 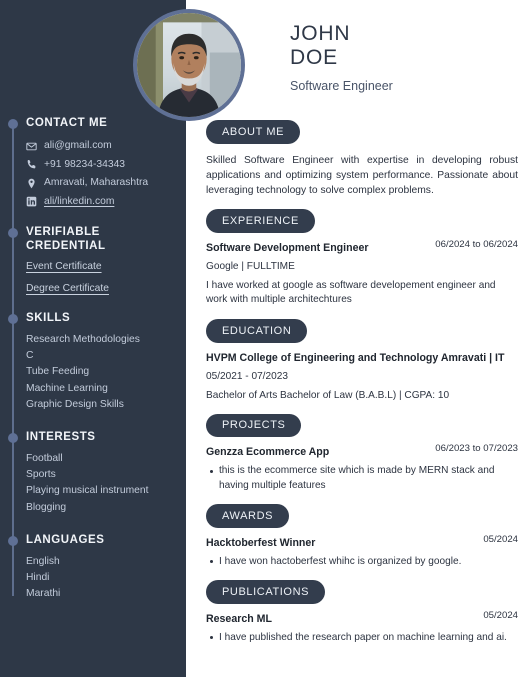 I want to click on sidebar-heading-interests: INTERESTS, so click(x=61, y=437).